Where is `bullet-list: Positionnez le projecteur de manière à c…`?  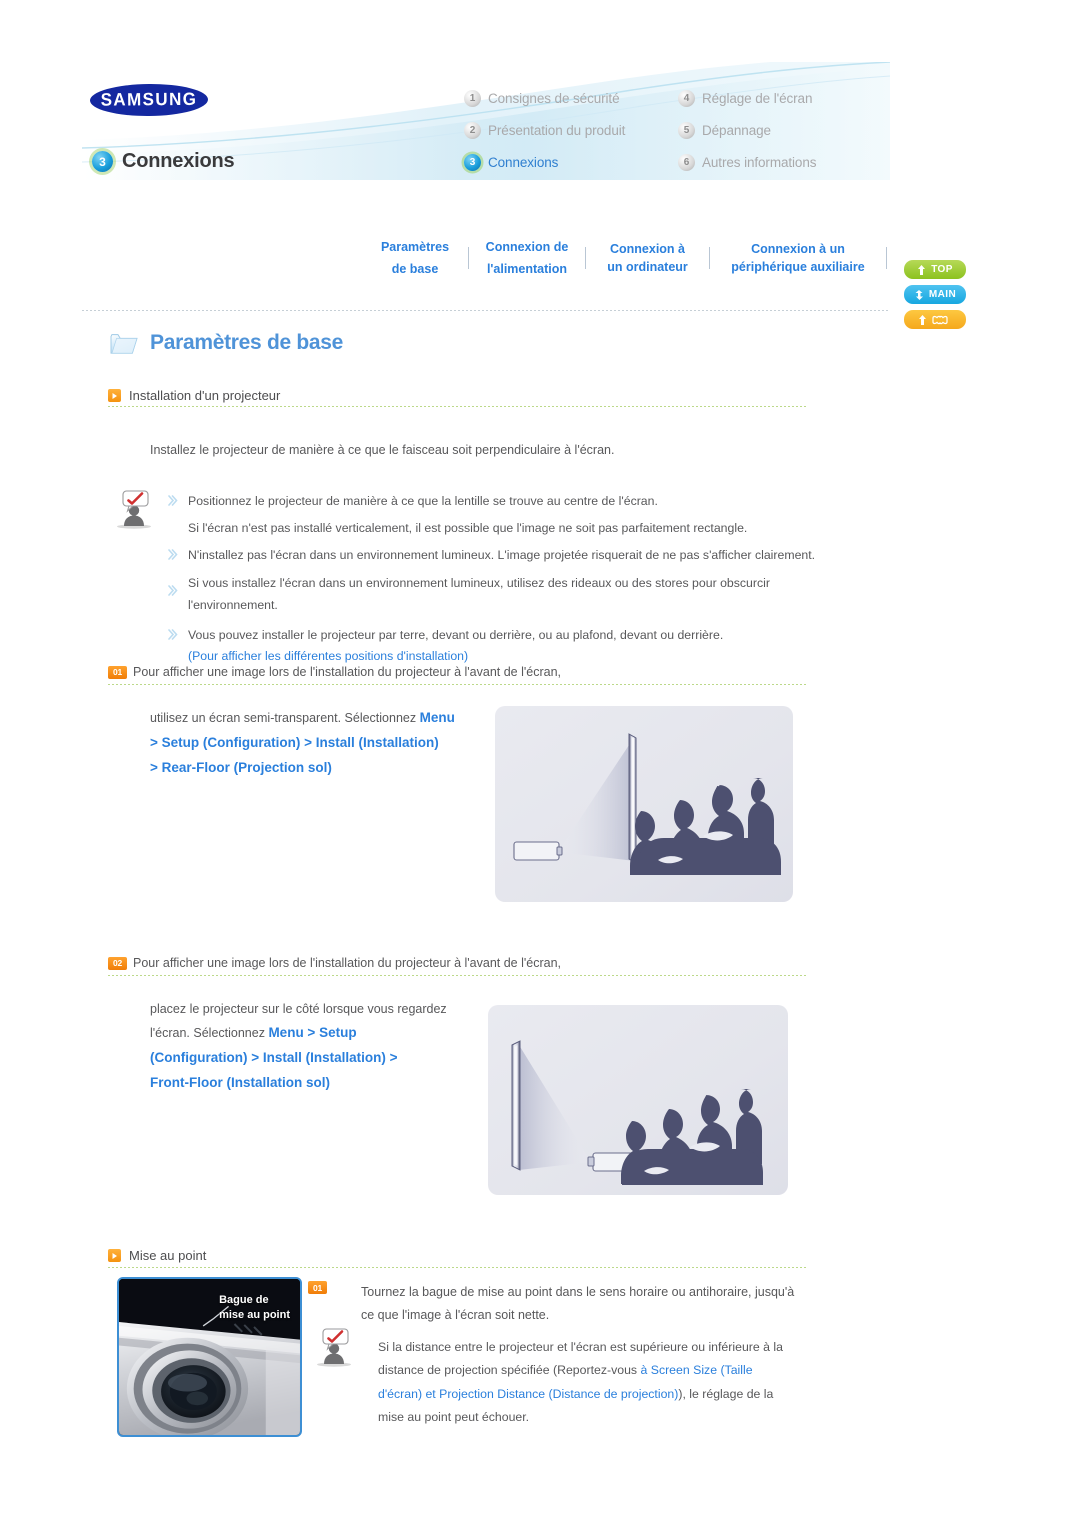 bullet-list: Positionnez le projecteur de manière à c… is located at coordinates (523, 583).